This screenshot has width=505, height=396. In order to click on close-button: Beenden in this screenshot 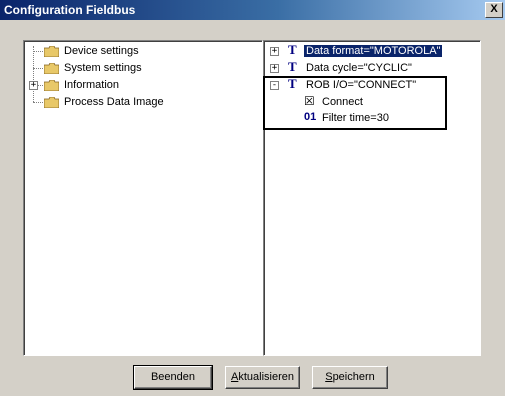, I will do `click(173, 377)`.